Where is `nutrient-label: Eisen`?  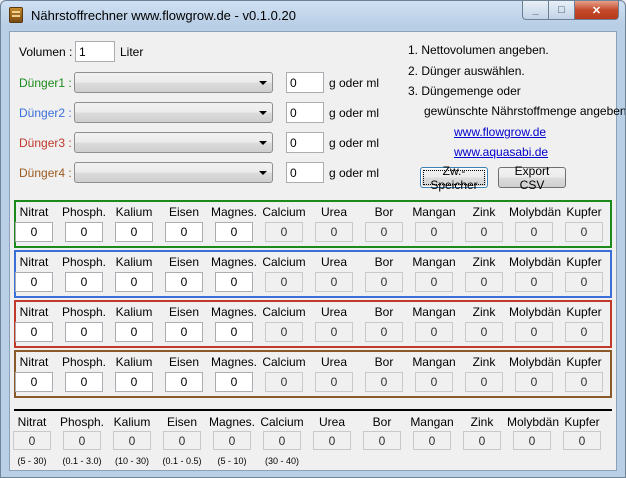 nutrient-label: Eisen is located at coordinates (184, 312).